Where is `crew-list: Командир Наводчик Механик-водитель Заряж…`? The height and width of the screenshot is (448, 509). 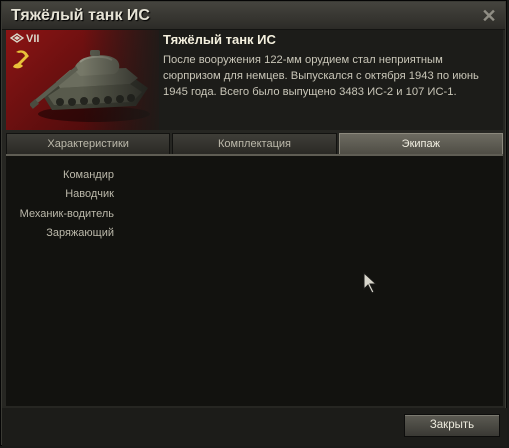
crew-list: Командир Наводчик Механик-водитель Заряж… is located at coordinates (67, 204).